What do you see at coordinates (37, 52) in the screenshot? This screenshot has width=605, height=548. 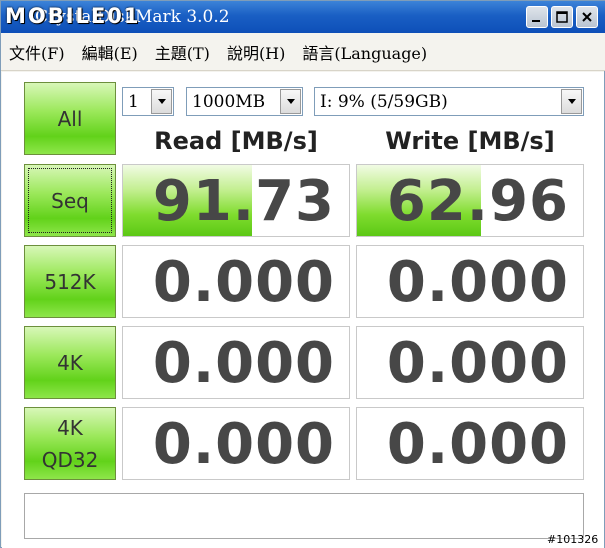 I see `menu-file: 文件(F)` at bounding box center [37, 52].